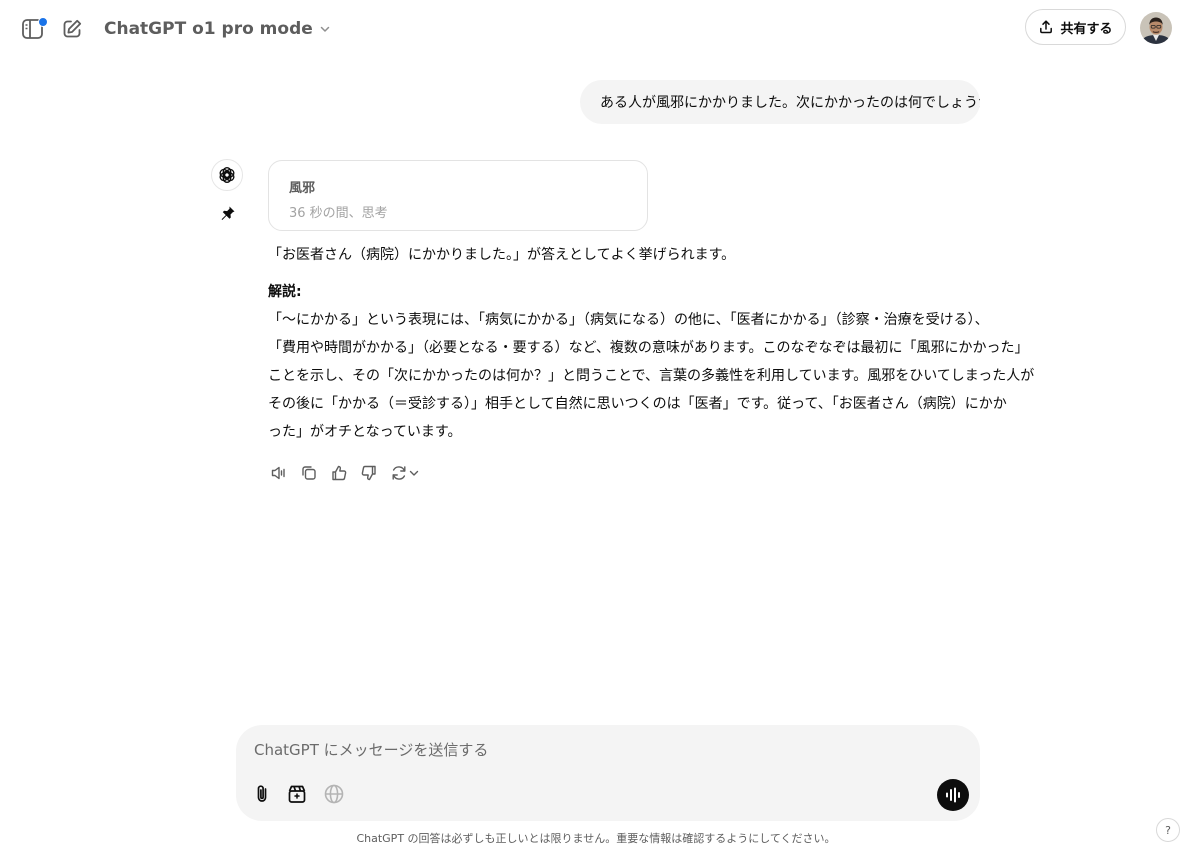 This screenshot has width=1192, height=853. What do you see at coordinates (33, 29) in the screenshot?
I see `sidebar-toggle-button` at bounding box center [33, 29].